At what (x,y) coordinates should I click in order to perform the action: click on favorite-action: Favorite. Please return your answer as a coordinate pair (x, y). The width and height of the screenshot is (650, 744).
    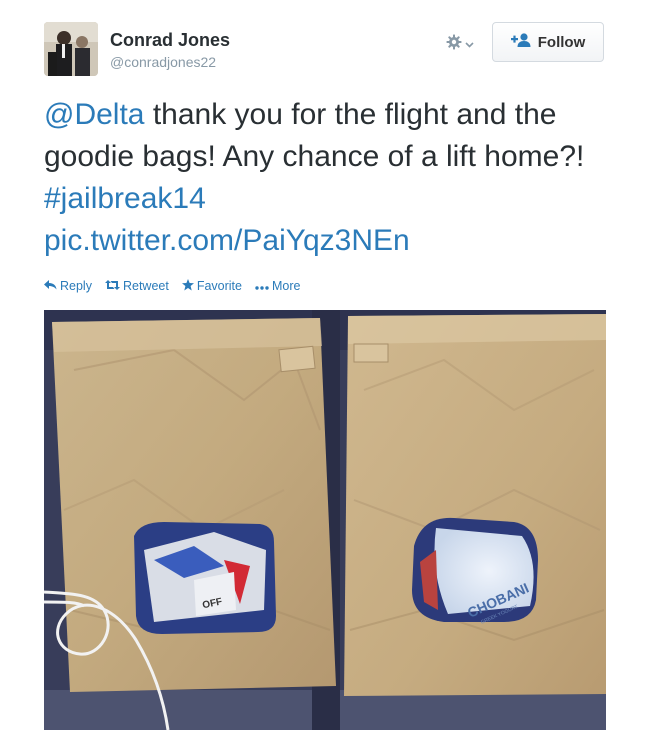
    Looking at the image, I should click on (211, 286).